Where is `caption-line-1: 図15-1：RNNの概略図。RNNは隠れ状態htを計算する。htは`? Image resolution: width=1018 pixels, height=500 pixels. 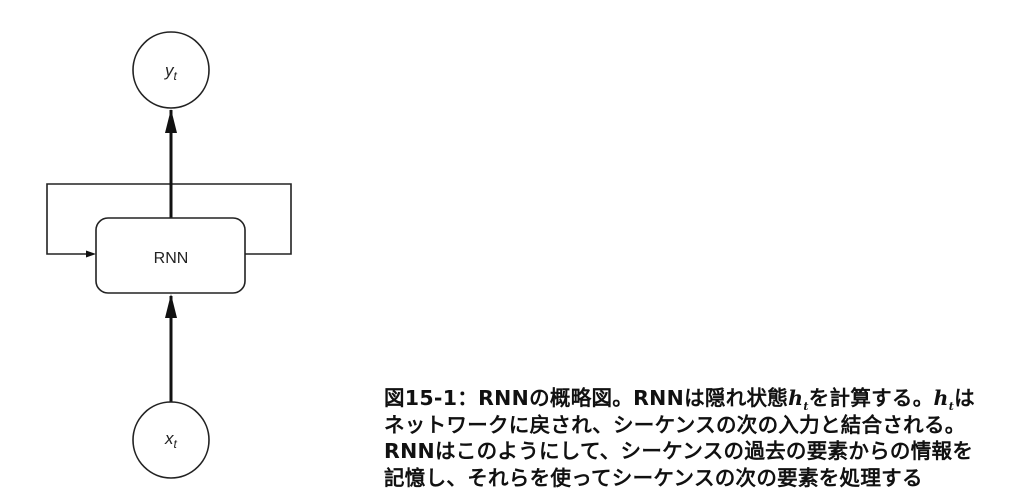 caption-line-1: 図15-1：RNNの概略図。RNNは隠れ状態htを計算する。htは is located at coordinates (679, 400).